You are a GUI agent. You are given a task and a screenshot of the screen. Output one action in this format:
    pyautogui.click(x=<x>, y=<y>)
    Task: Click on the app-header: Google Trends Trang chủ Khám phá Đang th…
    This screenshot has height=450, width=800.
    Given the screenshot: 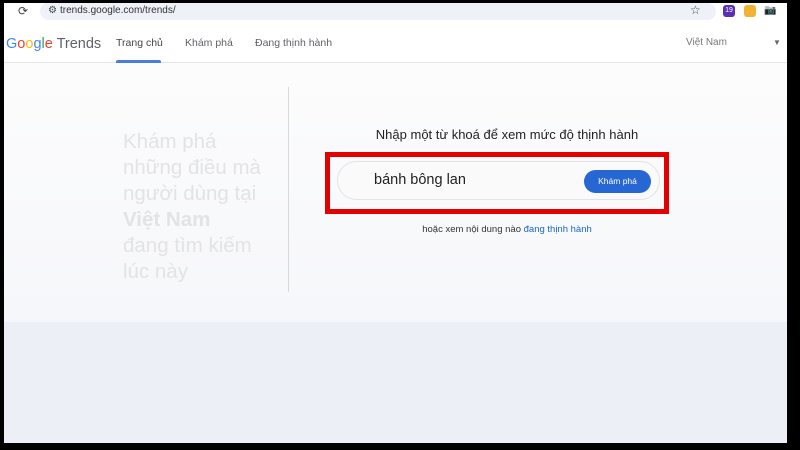 What is the action you would take?
    pyautogui.click(x=395, y=42)
    